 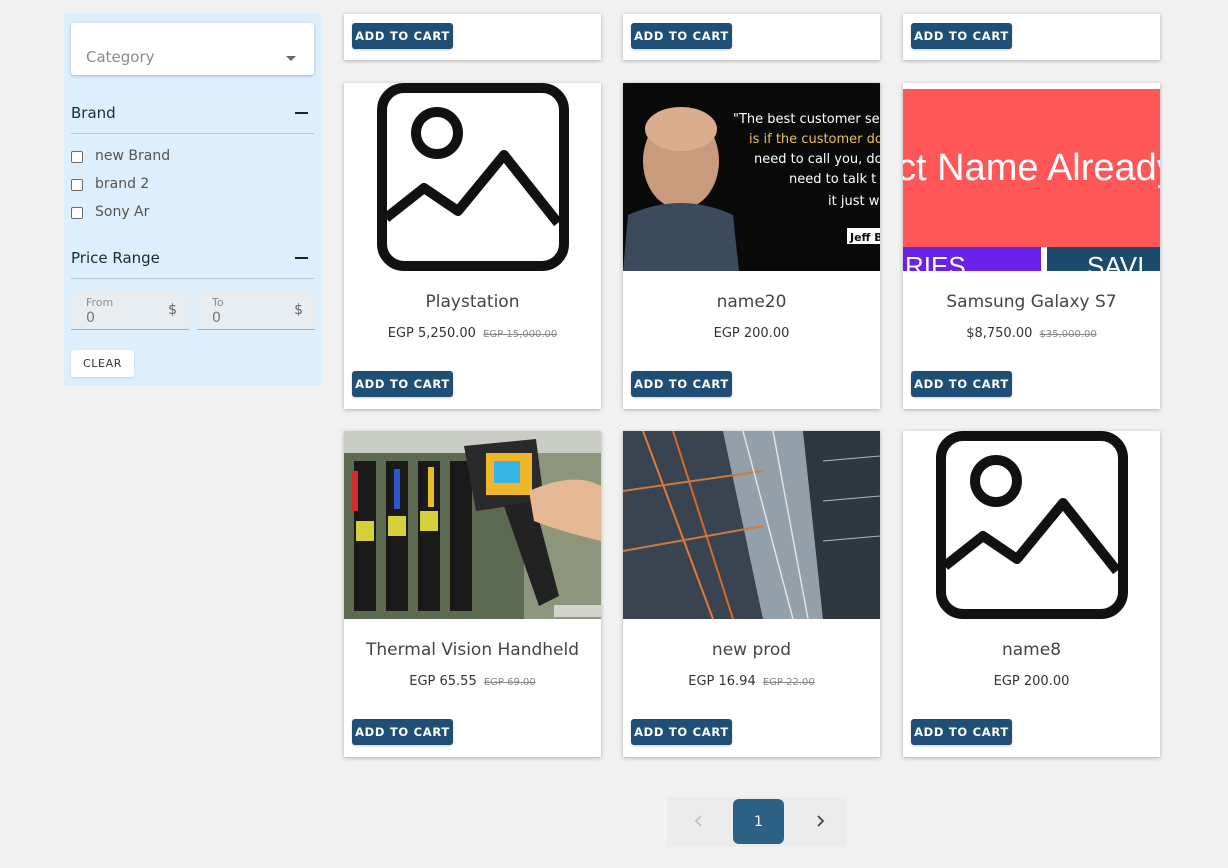 What do you see at coordinates (130, 310) in the screenshot?
I see `price-from-field: From 0 $` at bounding box center [130, 310].